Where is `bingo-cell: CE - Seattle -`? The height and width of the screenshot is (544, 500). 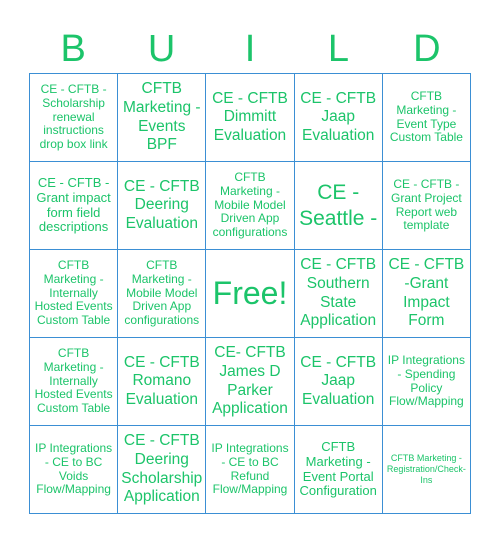
bingo-cell: CE - Seattle - is located at coordinates (338, 206).